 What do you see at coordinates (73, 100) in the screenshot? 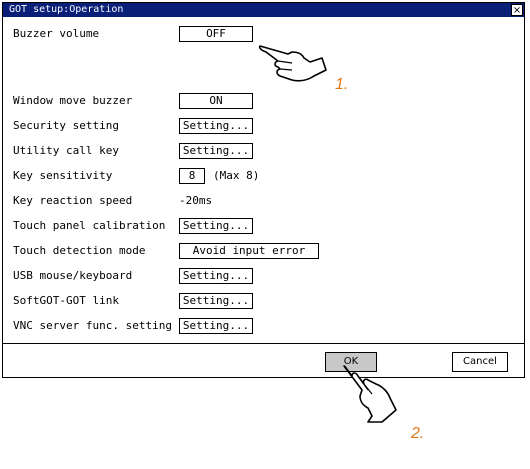
I see `window-move-buzzer-label: Window move buzzer` at bounding box center [73, 100].